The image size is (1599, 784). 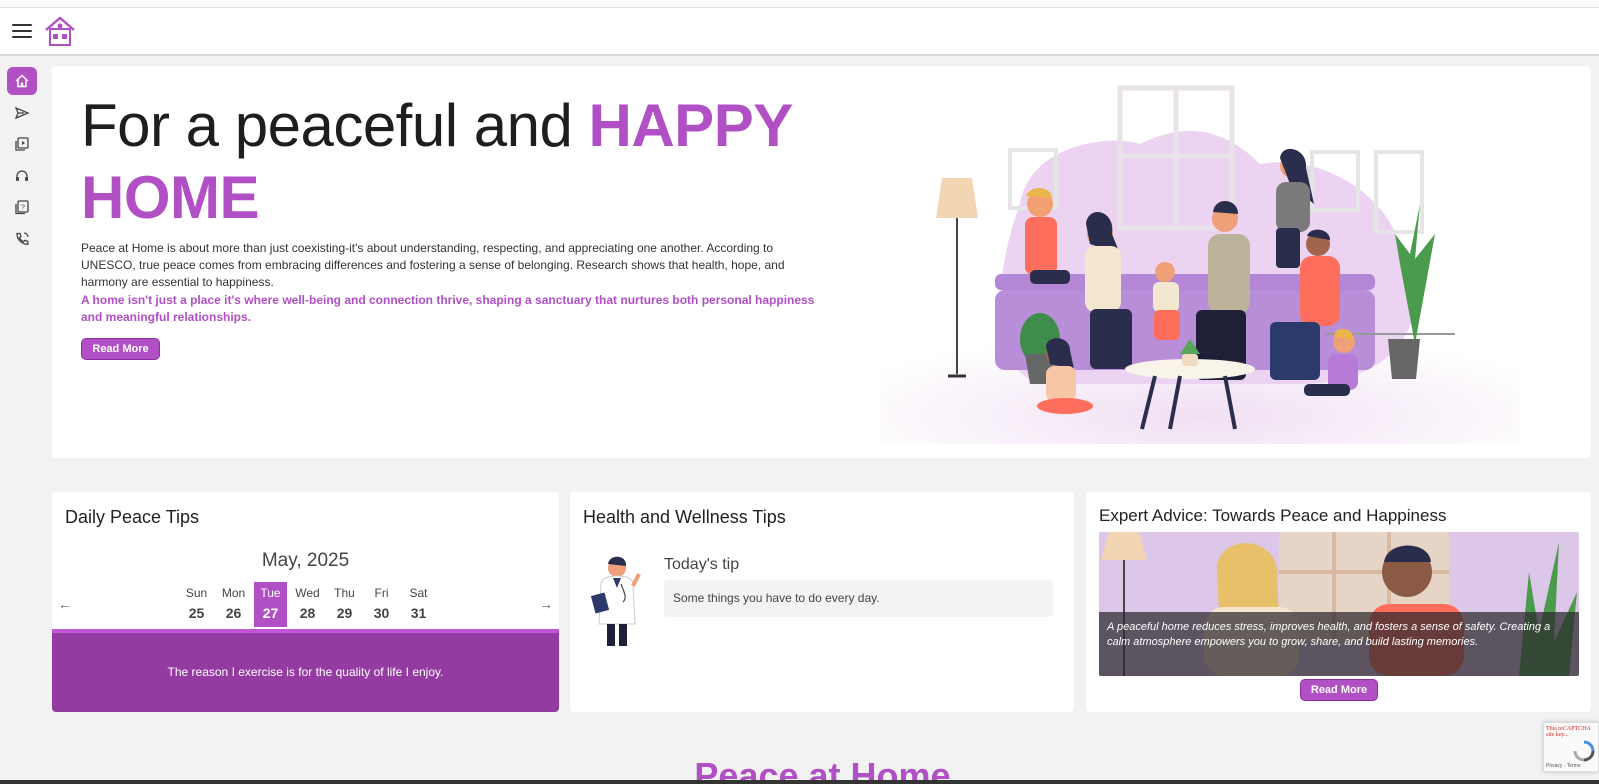 I want to click on doctor-illustration, so click(x=615, y=601).